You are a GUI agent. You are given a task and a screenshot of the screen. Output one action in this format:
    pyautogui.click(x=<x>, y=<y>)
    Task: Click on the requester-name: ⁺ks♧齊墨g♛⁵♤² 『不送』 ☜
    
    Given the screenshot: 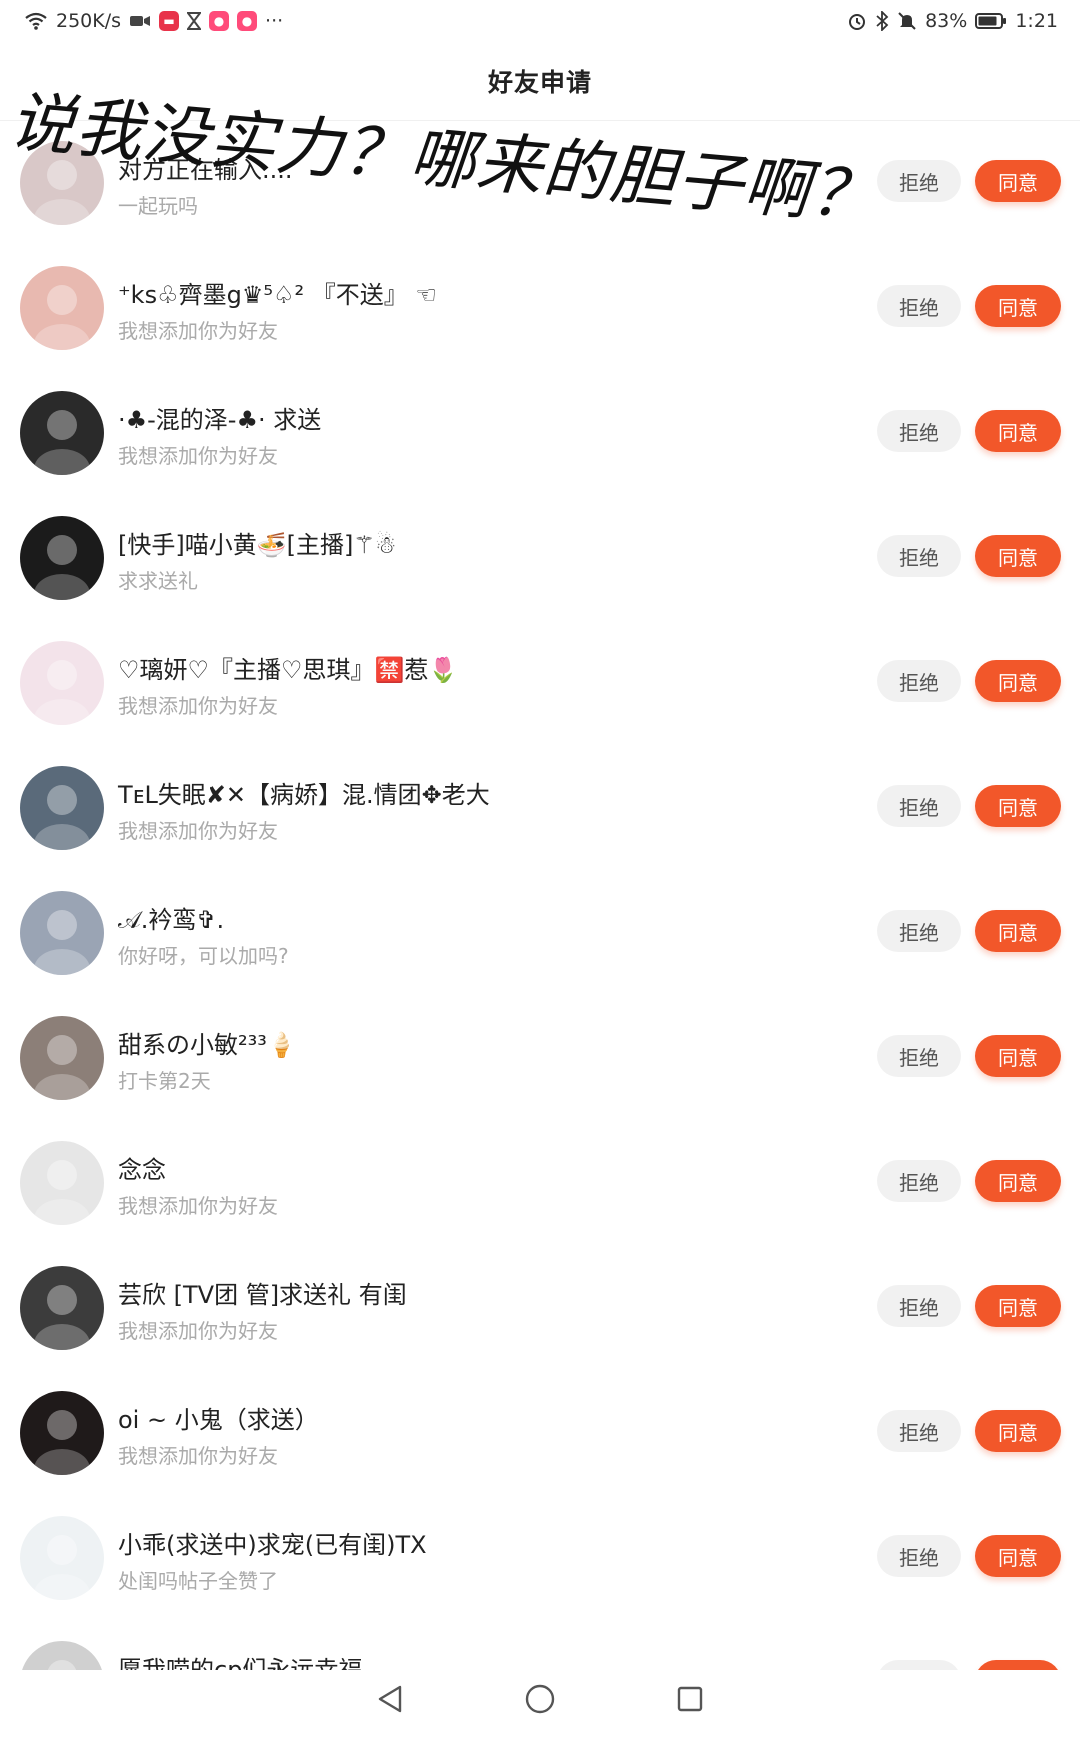 What is the action you would take?
    pyautogui.click(x=277, y=295)
    